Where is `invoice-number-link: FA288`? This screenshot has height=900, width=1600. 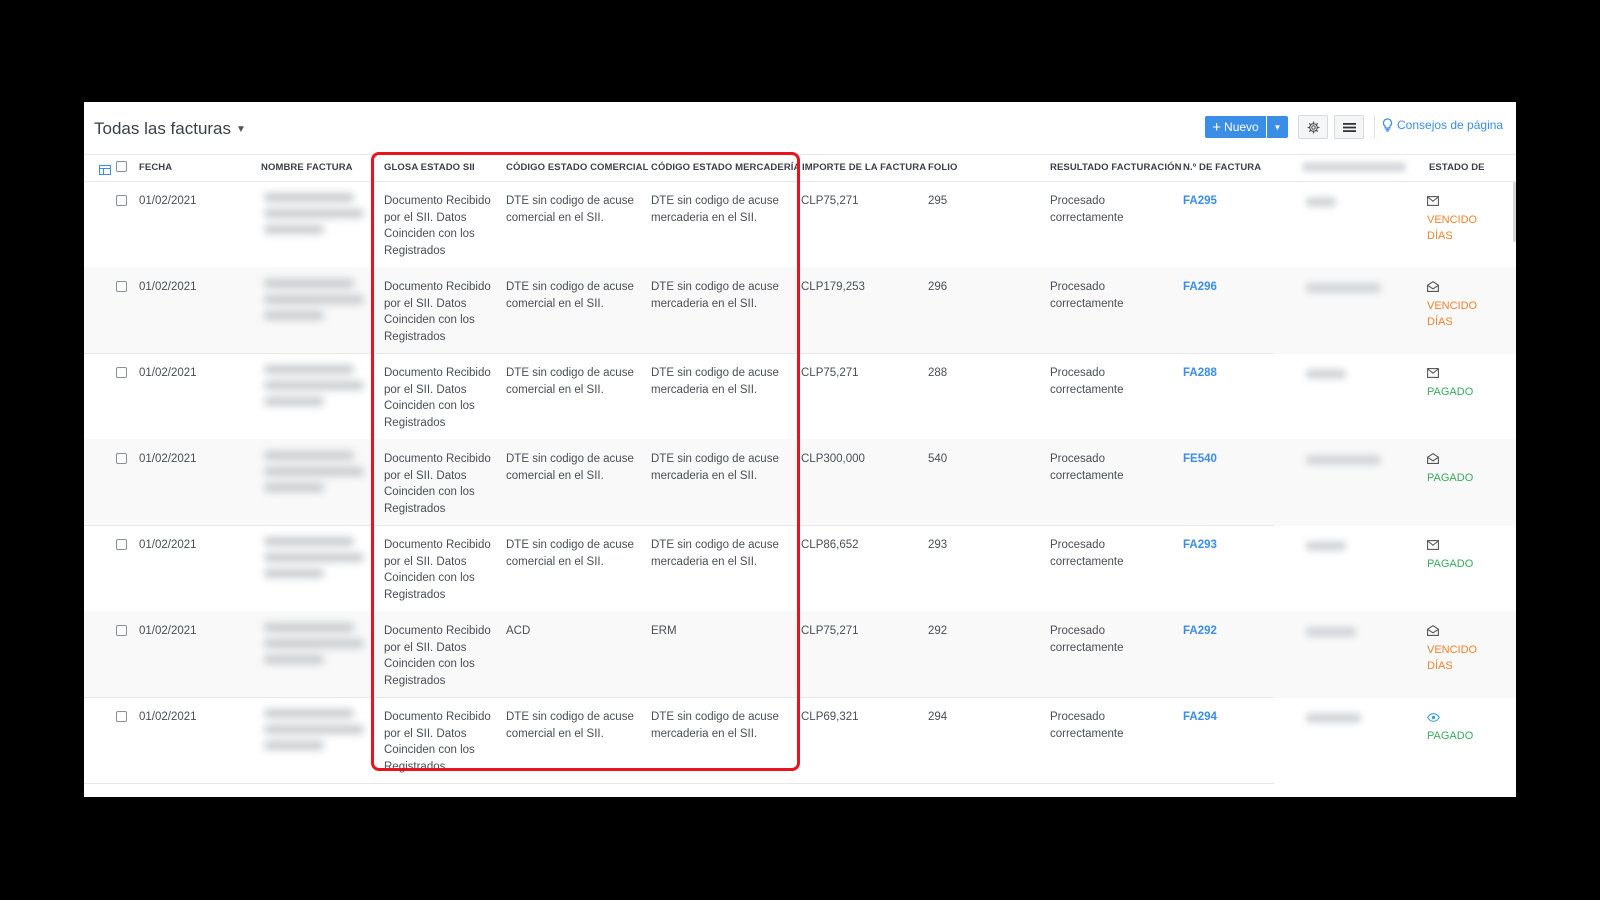 invoice-number-link: FA288 is located at coordinates (1200, 373).